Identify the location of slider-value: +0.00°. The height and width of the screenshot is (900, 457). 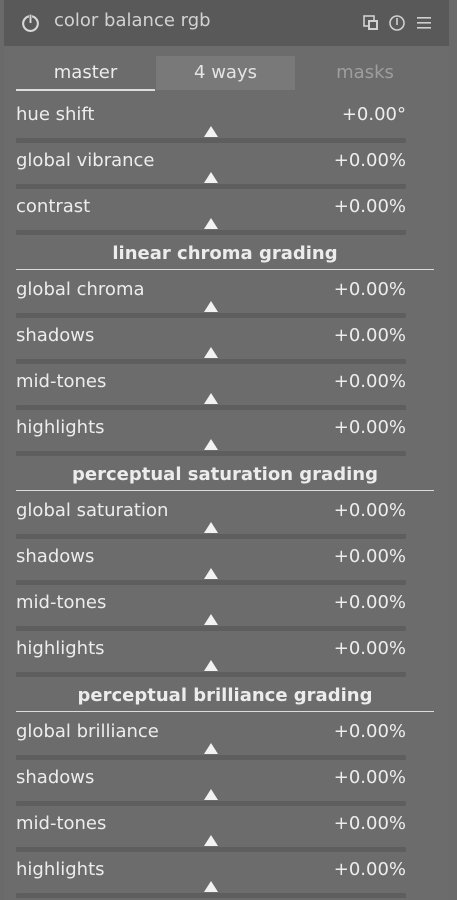
(373, 114).